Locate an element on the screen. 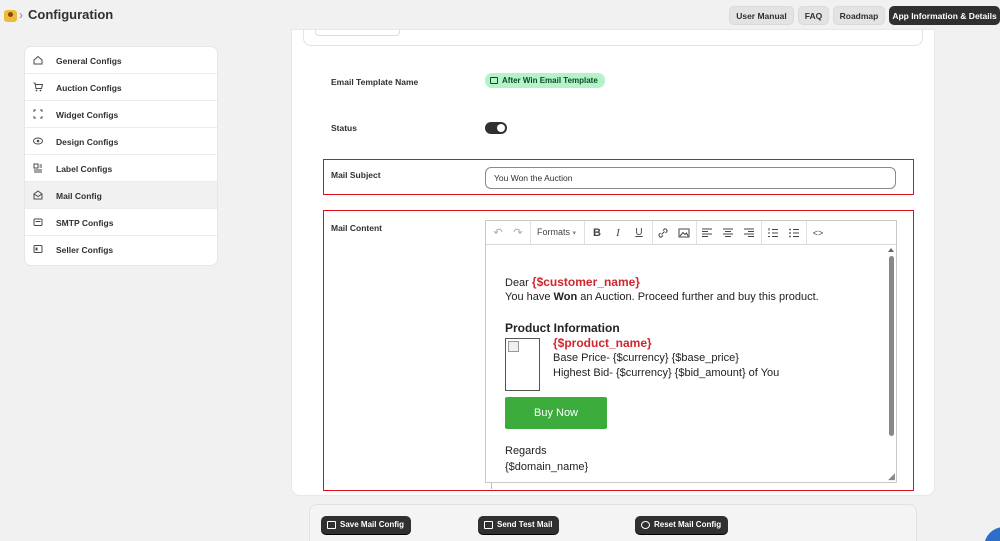 This screenshot has height=541, width=1000. app-icon is located at coordinates (10, 16).